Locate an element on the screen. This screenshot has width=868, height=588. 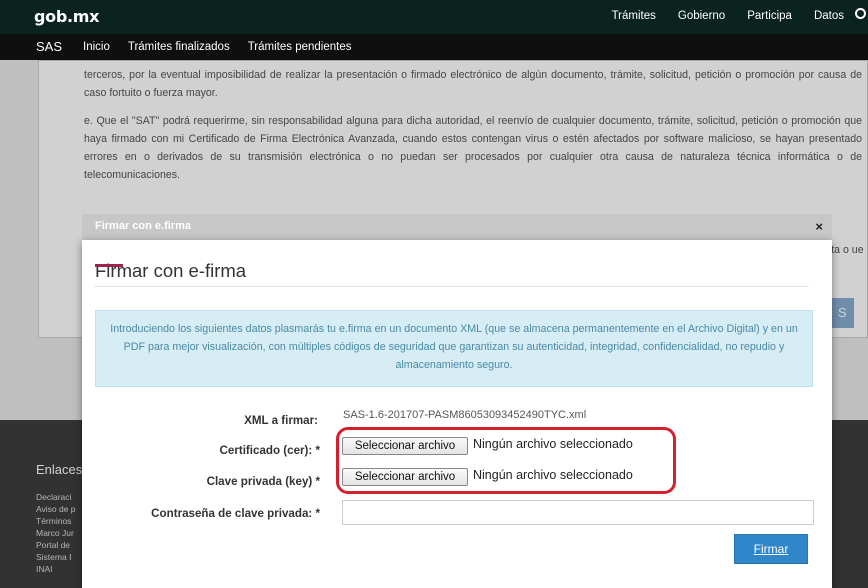
nav-tramites: Trámites is located at coordinates (634, 16).